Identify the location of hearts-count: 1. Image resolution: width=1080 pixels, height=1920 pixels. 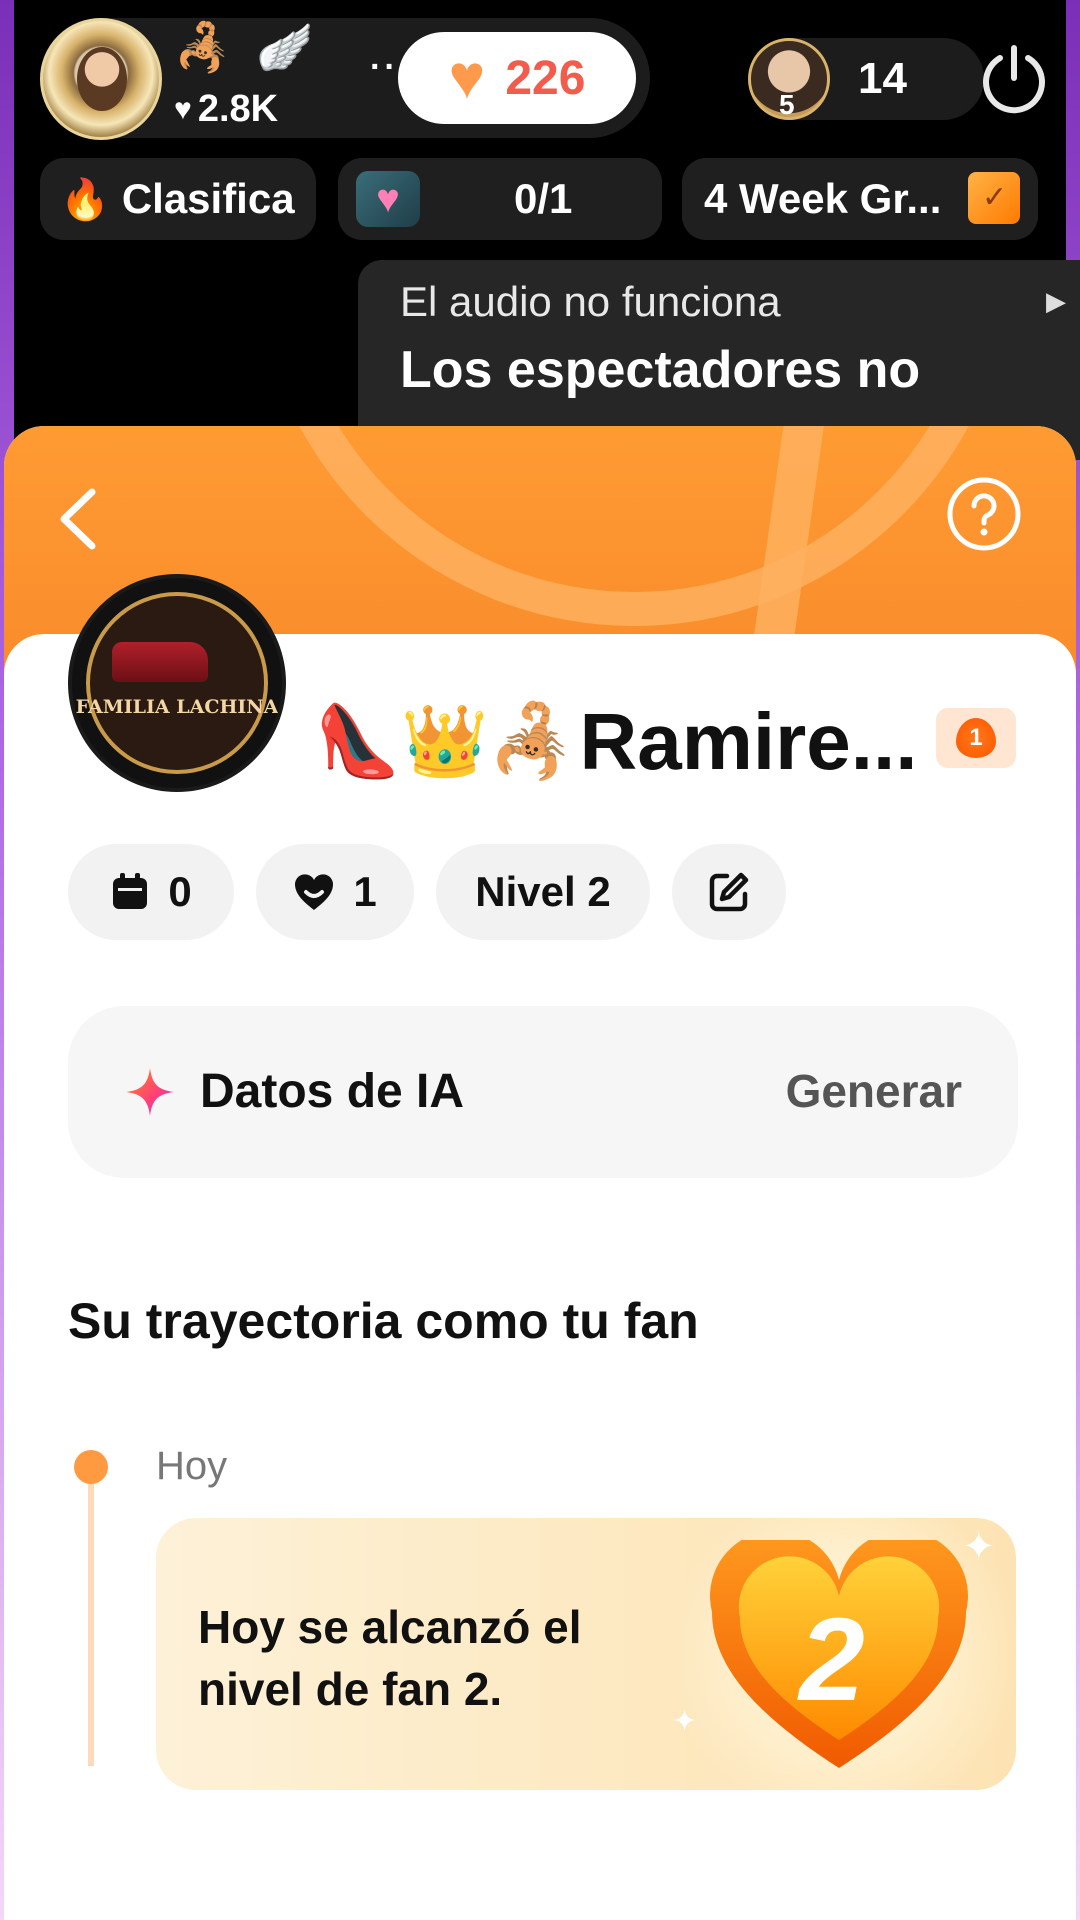
(365, 891).